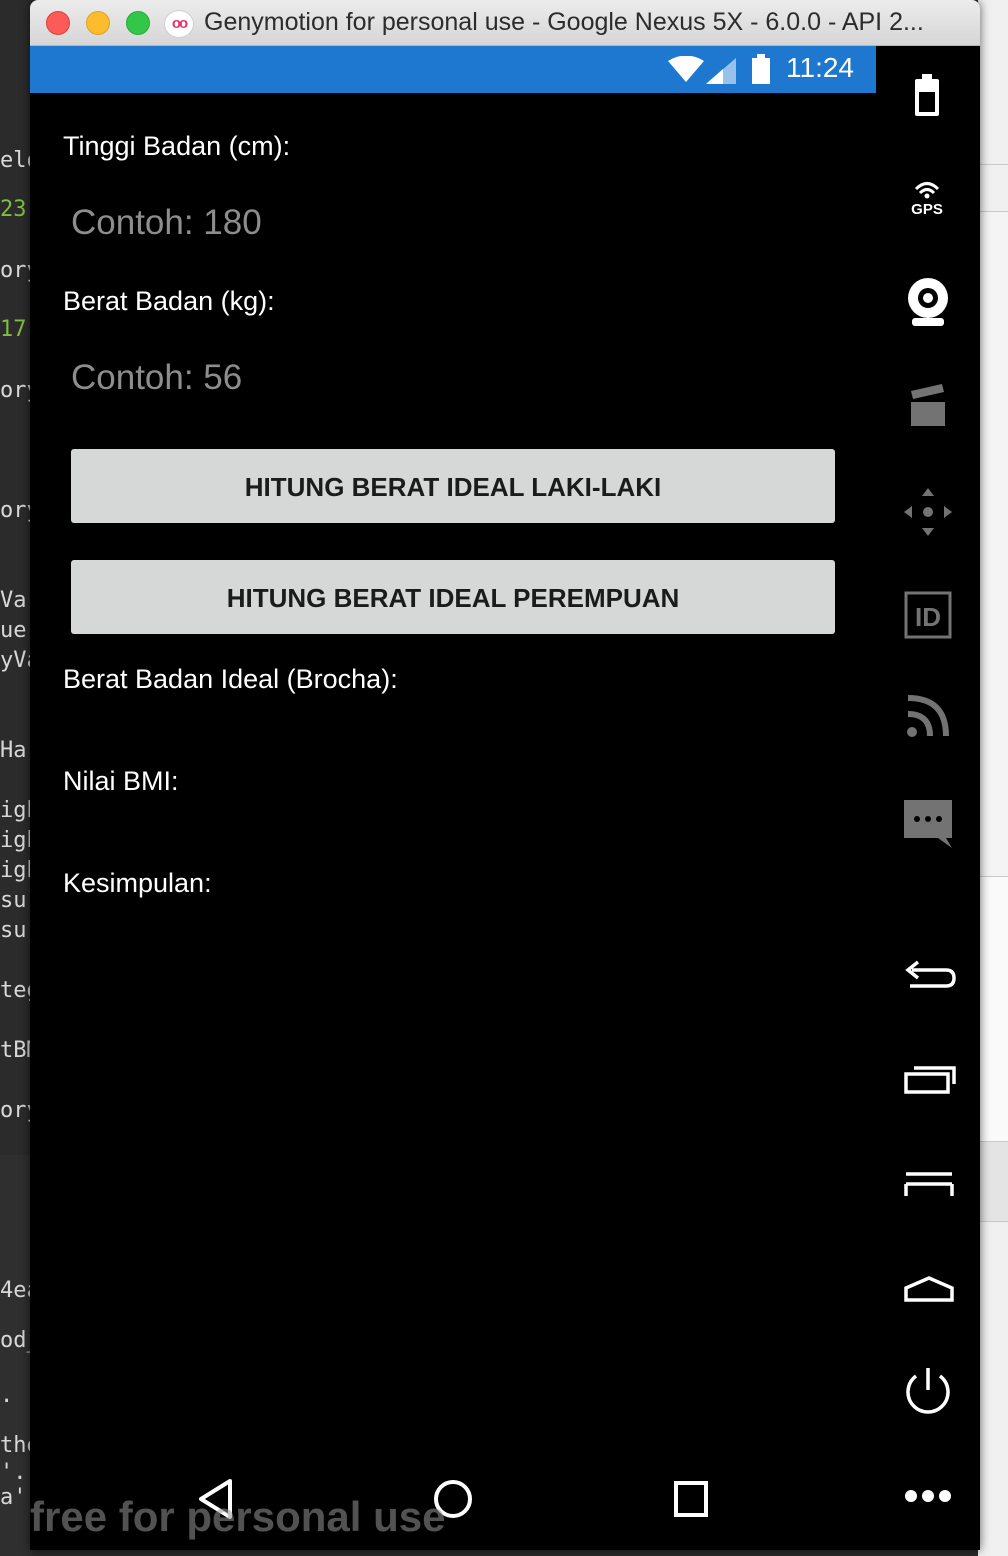 The image size is (1008, 1556). I want to click on ide-right-panel, so click(993, 778).